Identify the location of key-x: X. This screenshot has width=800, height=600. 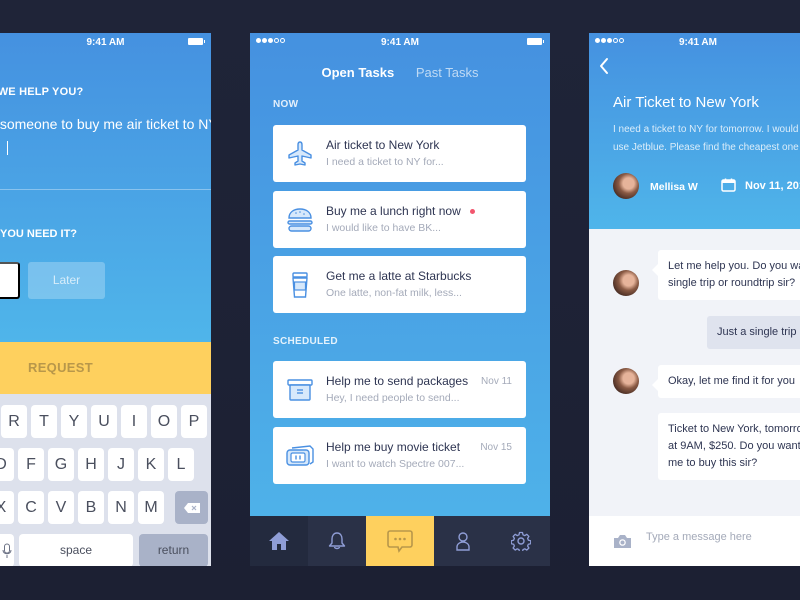
(7, 507).